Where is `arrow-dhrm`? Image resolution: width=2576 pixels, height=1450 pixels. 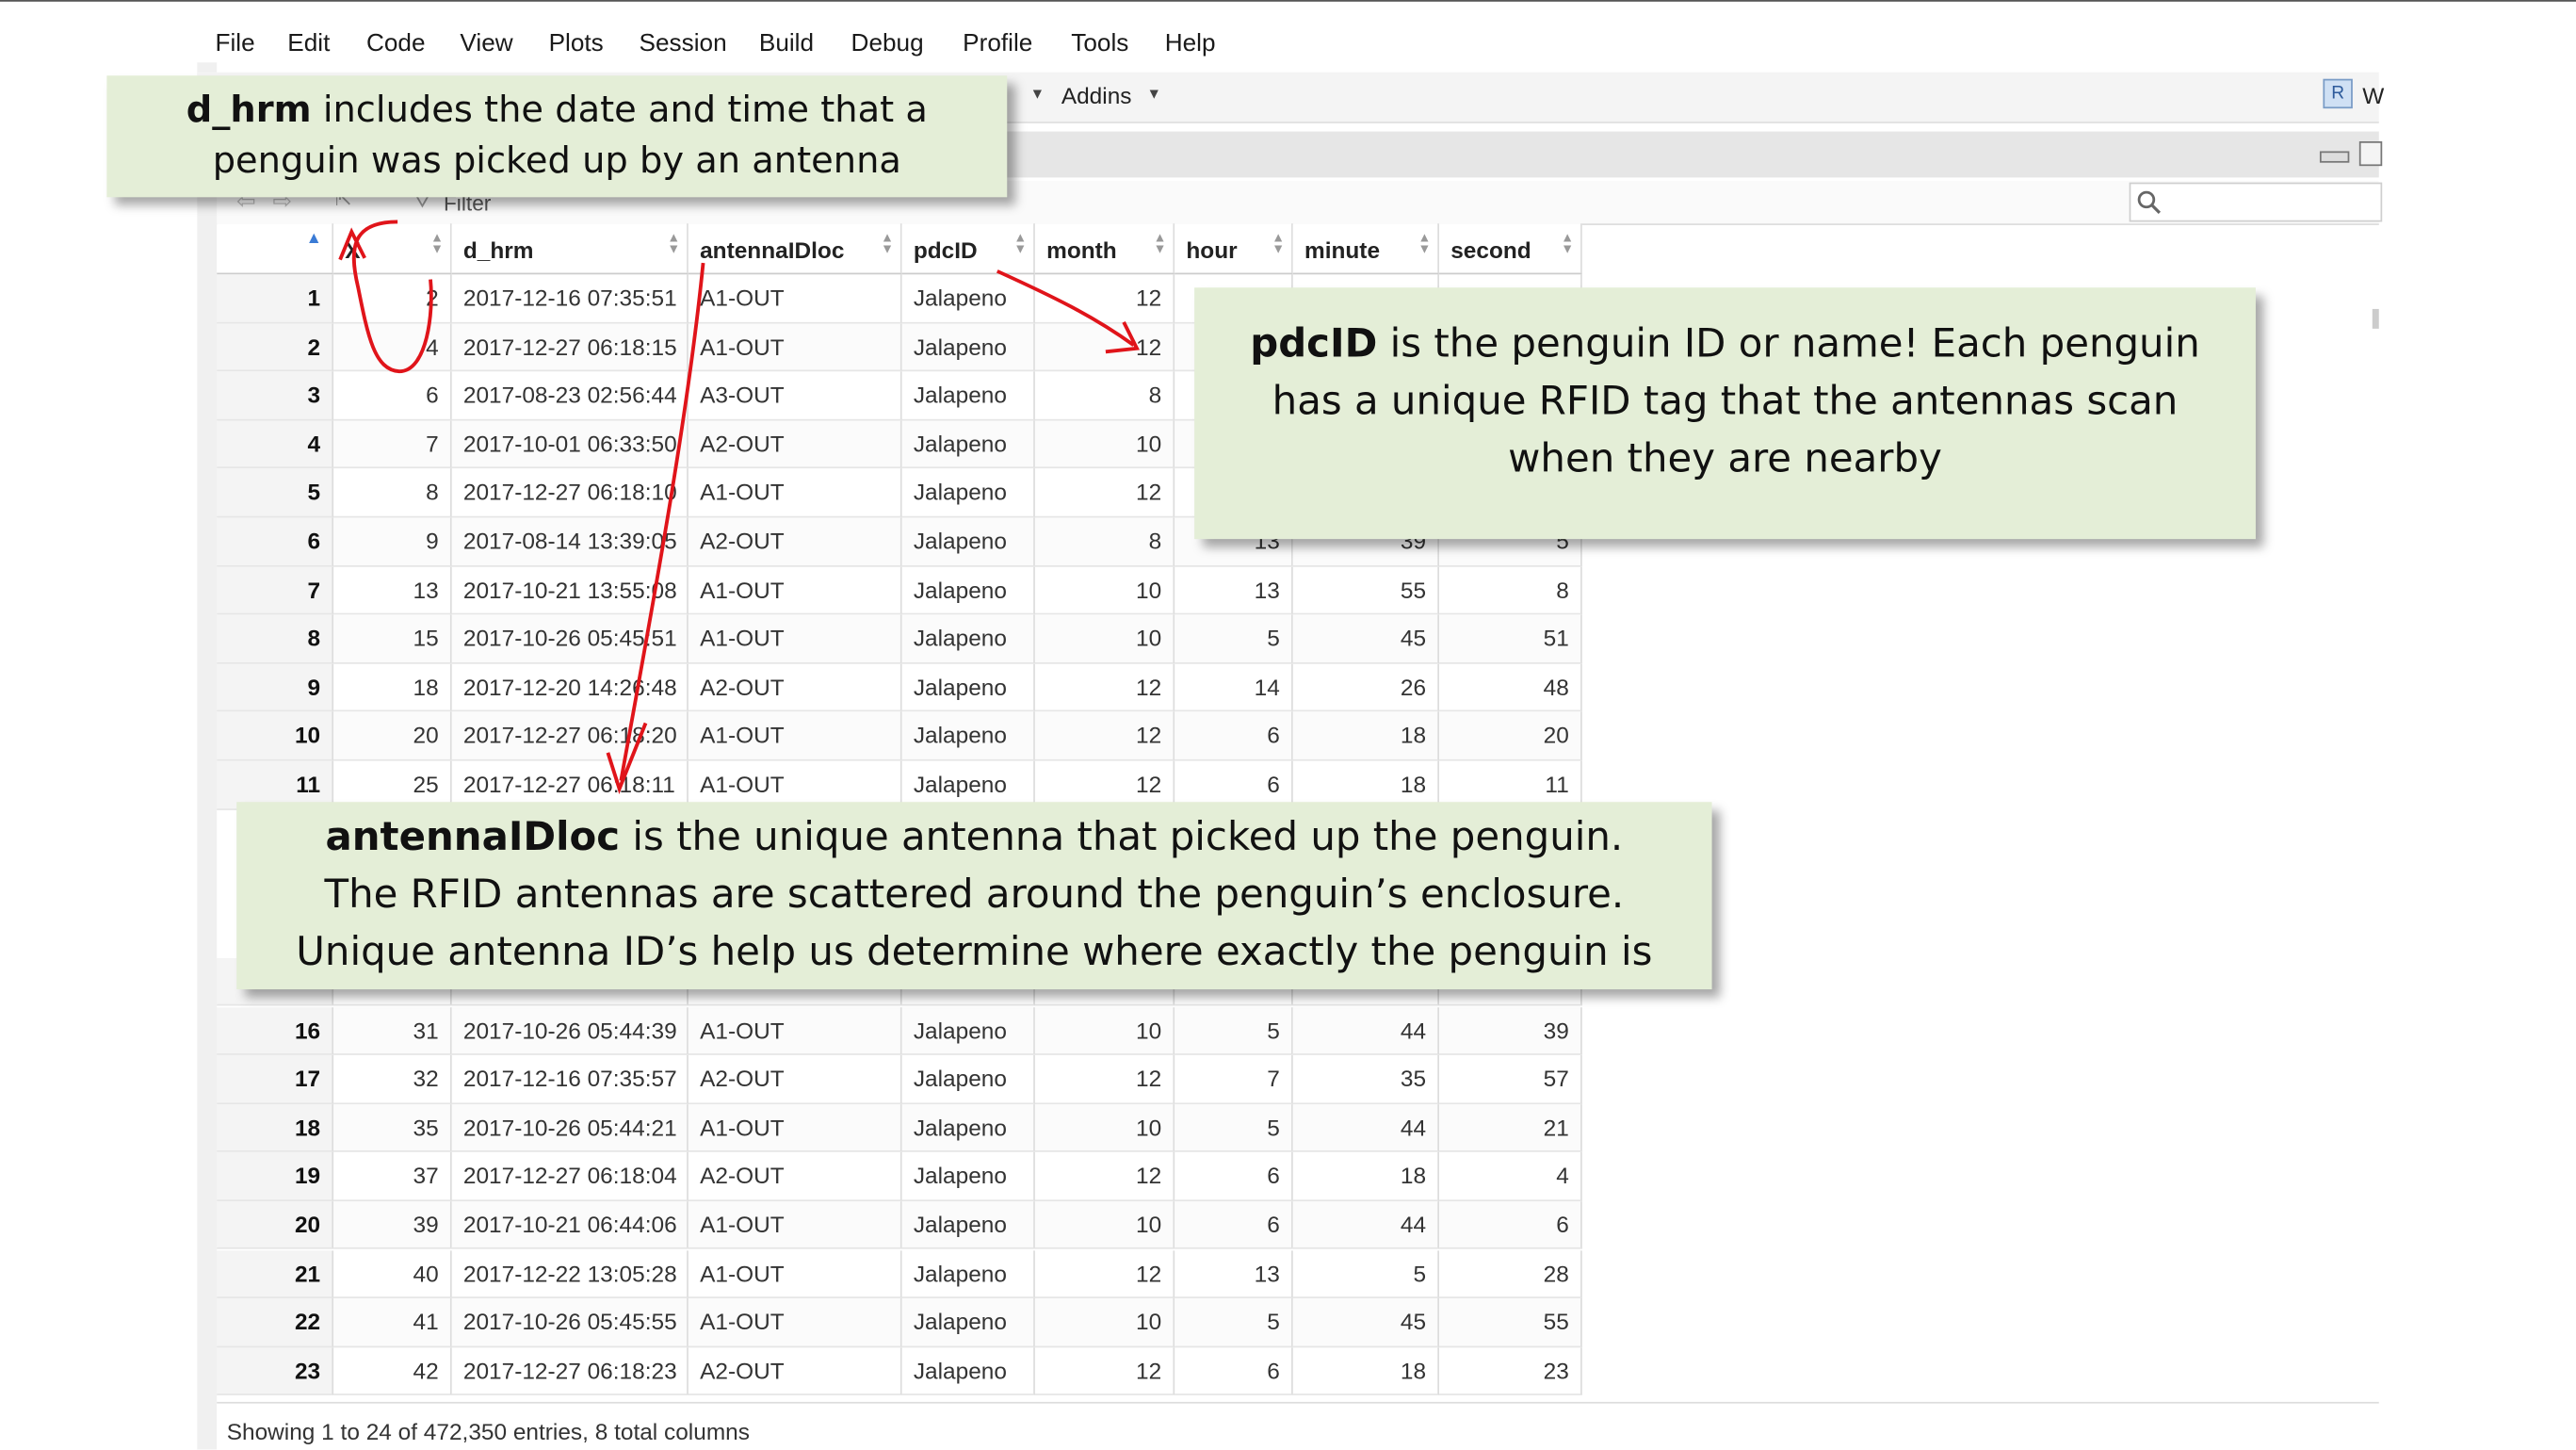
arrow-dhrm is located at coordinates (392, 297).